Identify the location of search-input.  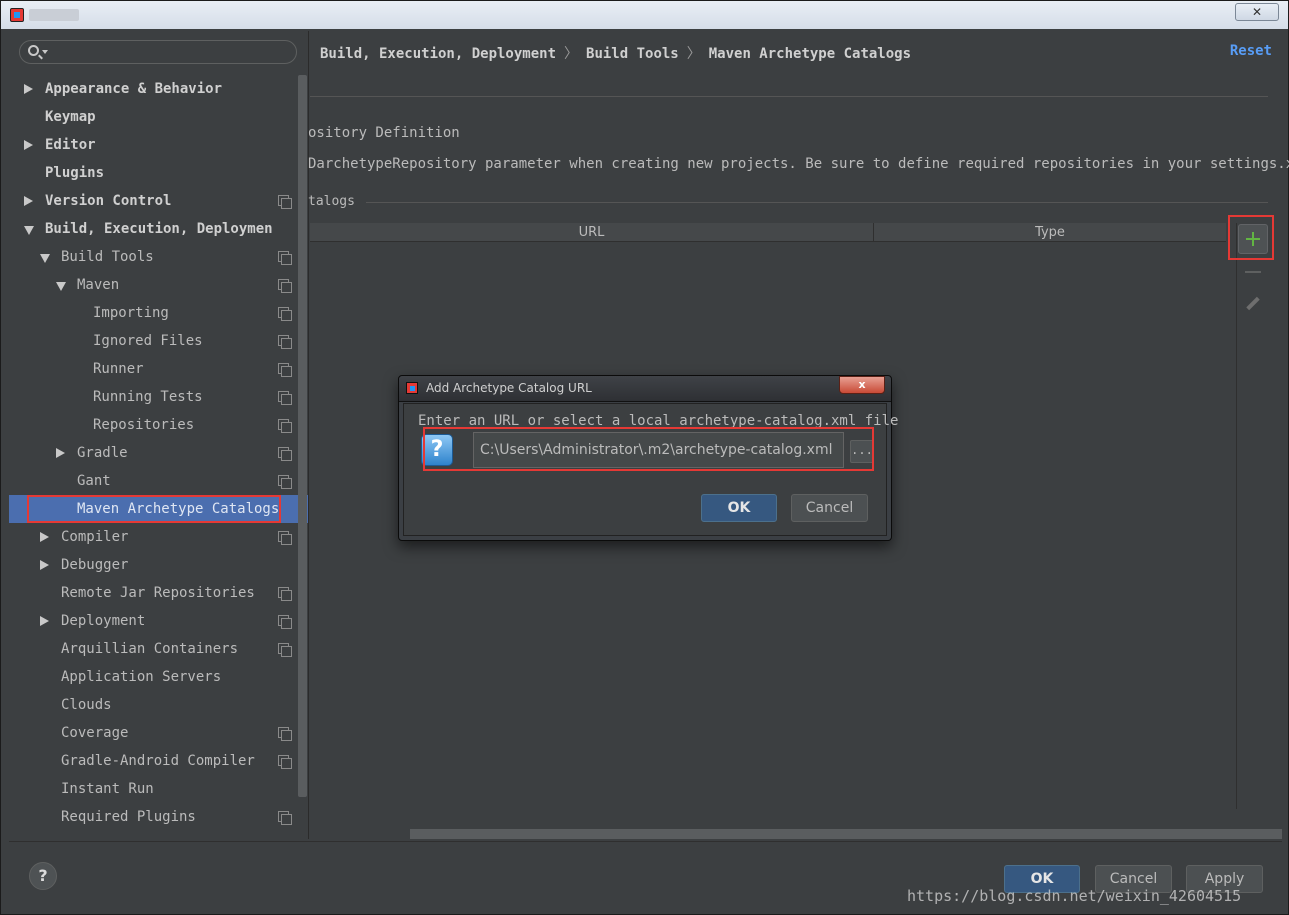
(172, 52).